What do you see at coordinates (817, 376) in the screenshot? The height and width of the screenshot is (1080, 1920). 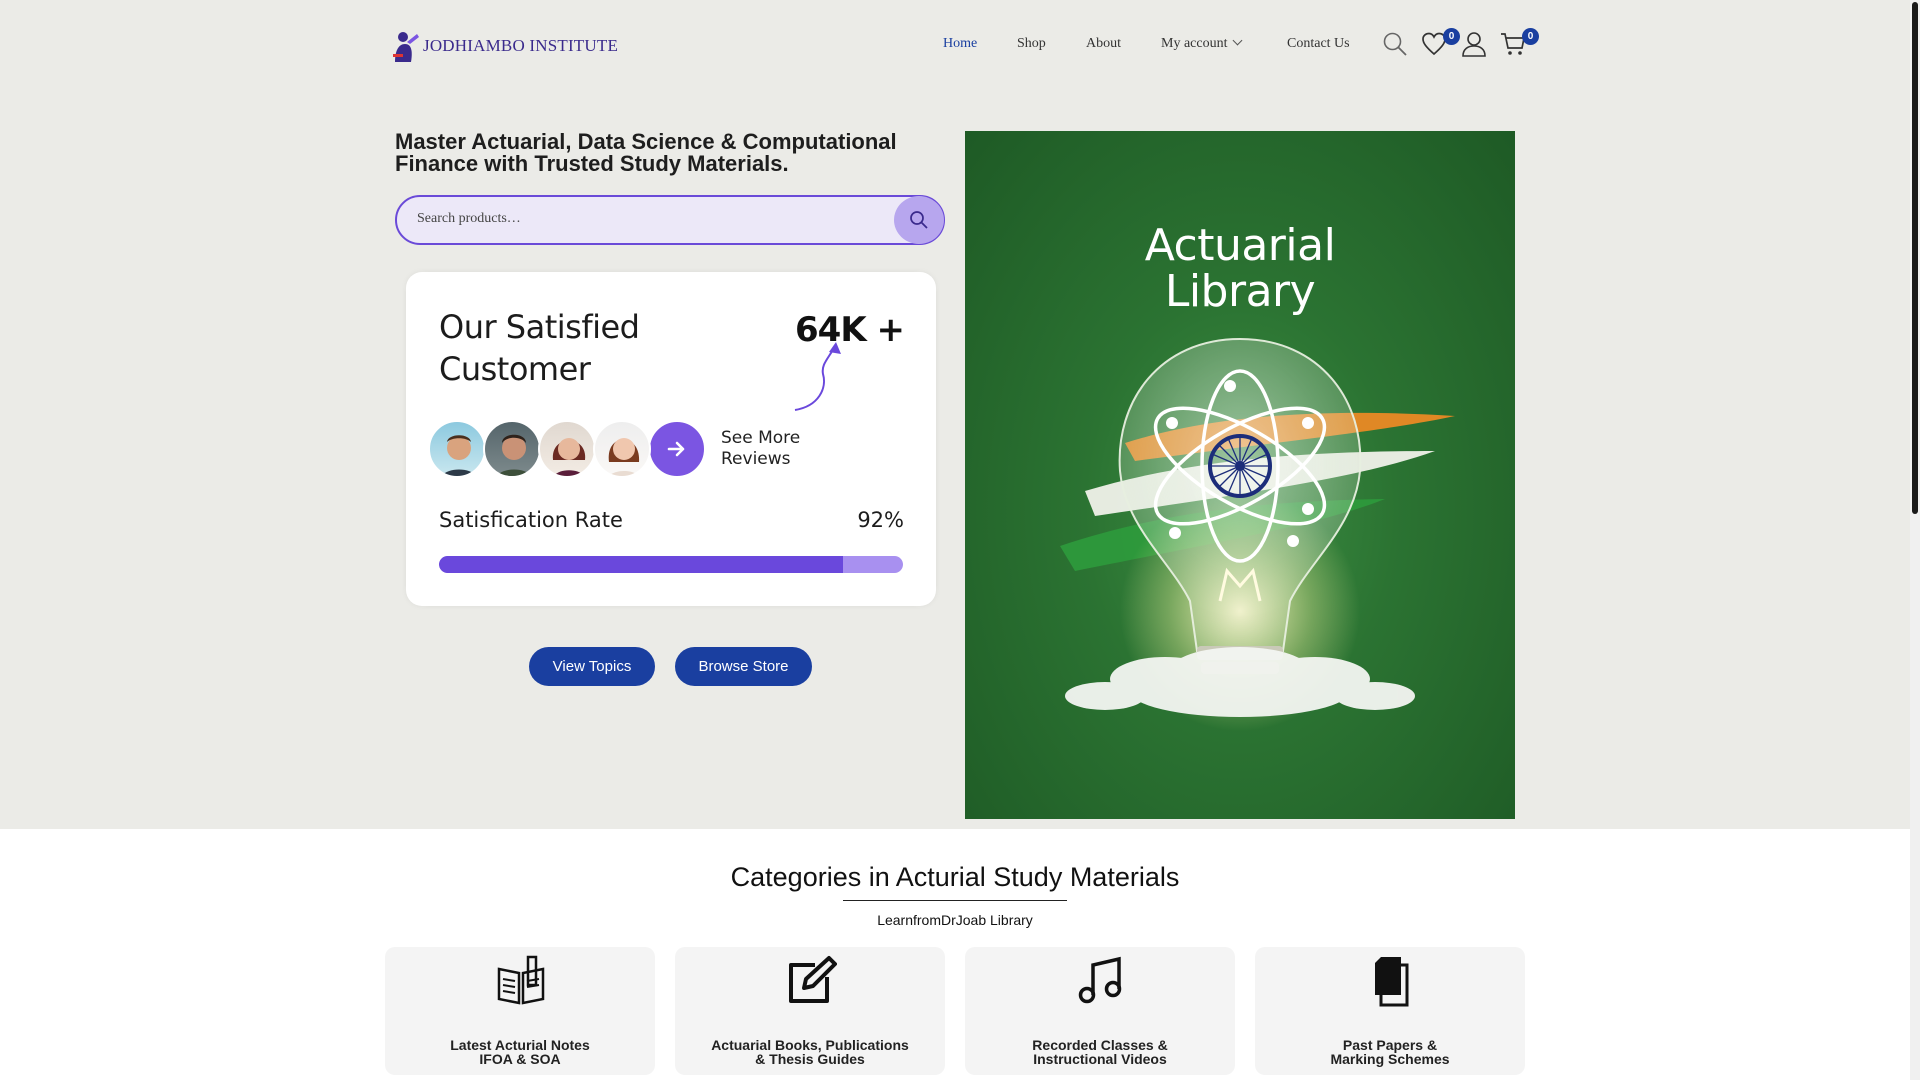 I see `curved-arrow-icon` at bounding box center [817, 376].